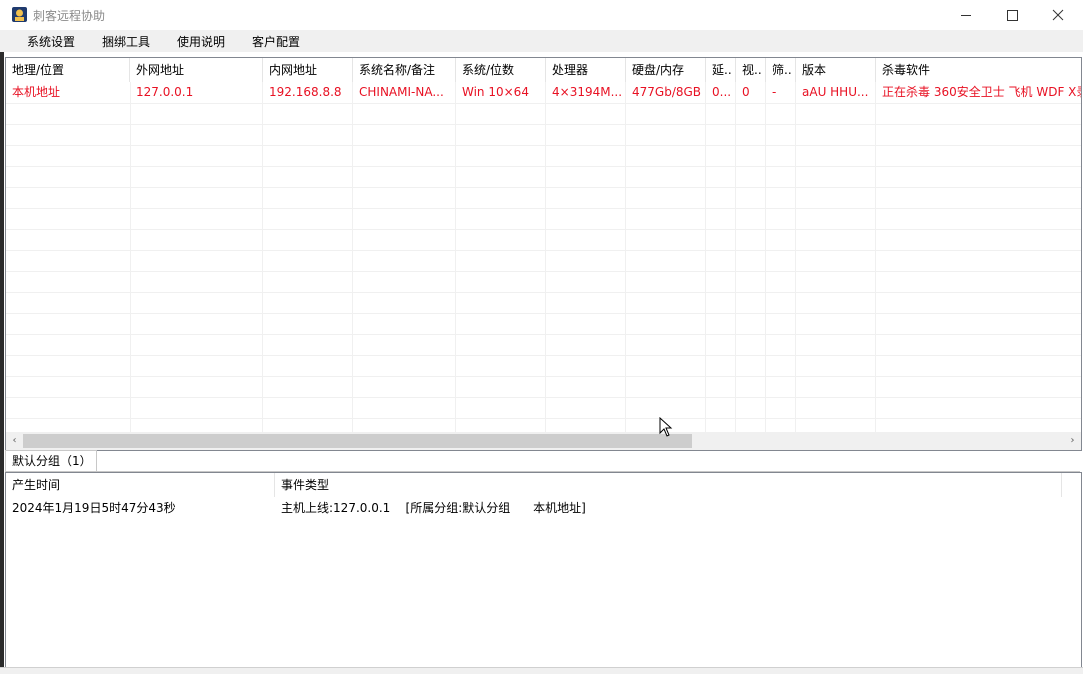  Describe the element at coordinates (542, 461) in the screenshot. I see `group-tabs: 默认分组（1）` at that location.